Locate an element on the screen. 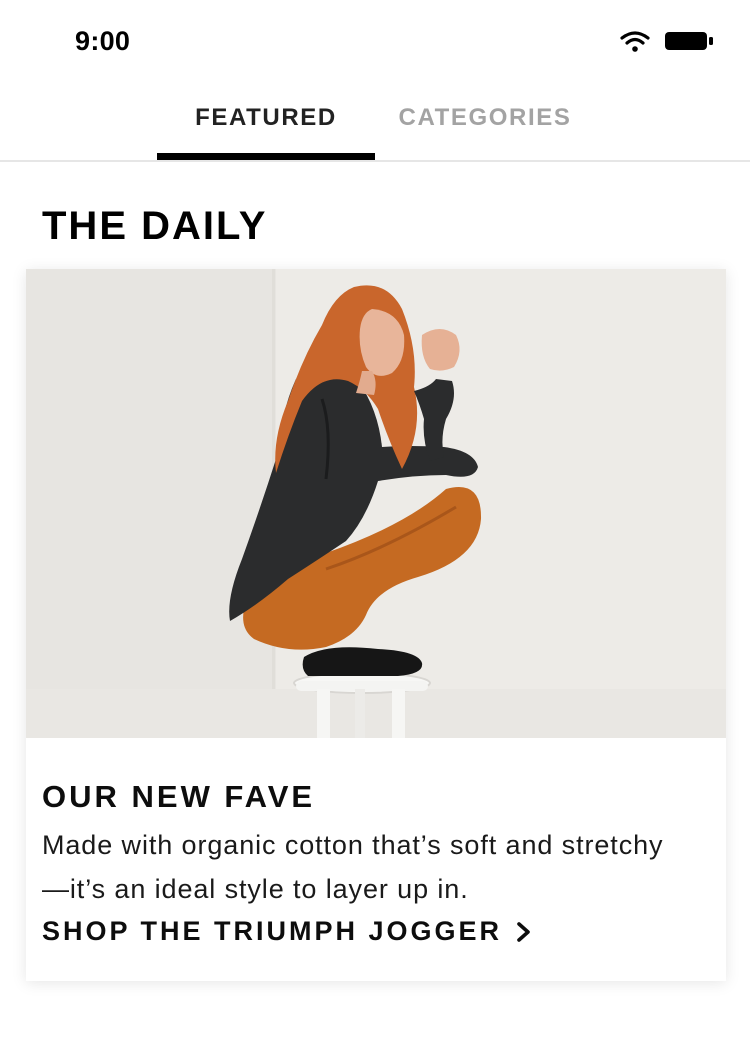  tab-featured: FEATURED is located at coordinates (266, 120).